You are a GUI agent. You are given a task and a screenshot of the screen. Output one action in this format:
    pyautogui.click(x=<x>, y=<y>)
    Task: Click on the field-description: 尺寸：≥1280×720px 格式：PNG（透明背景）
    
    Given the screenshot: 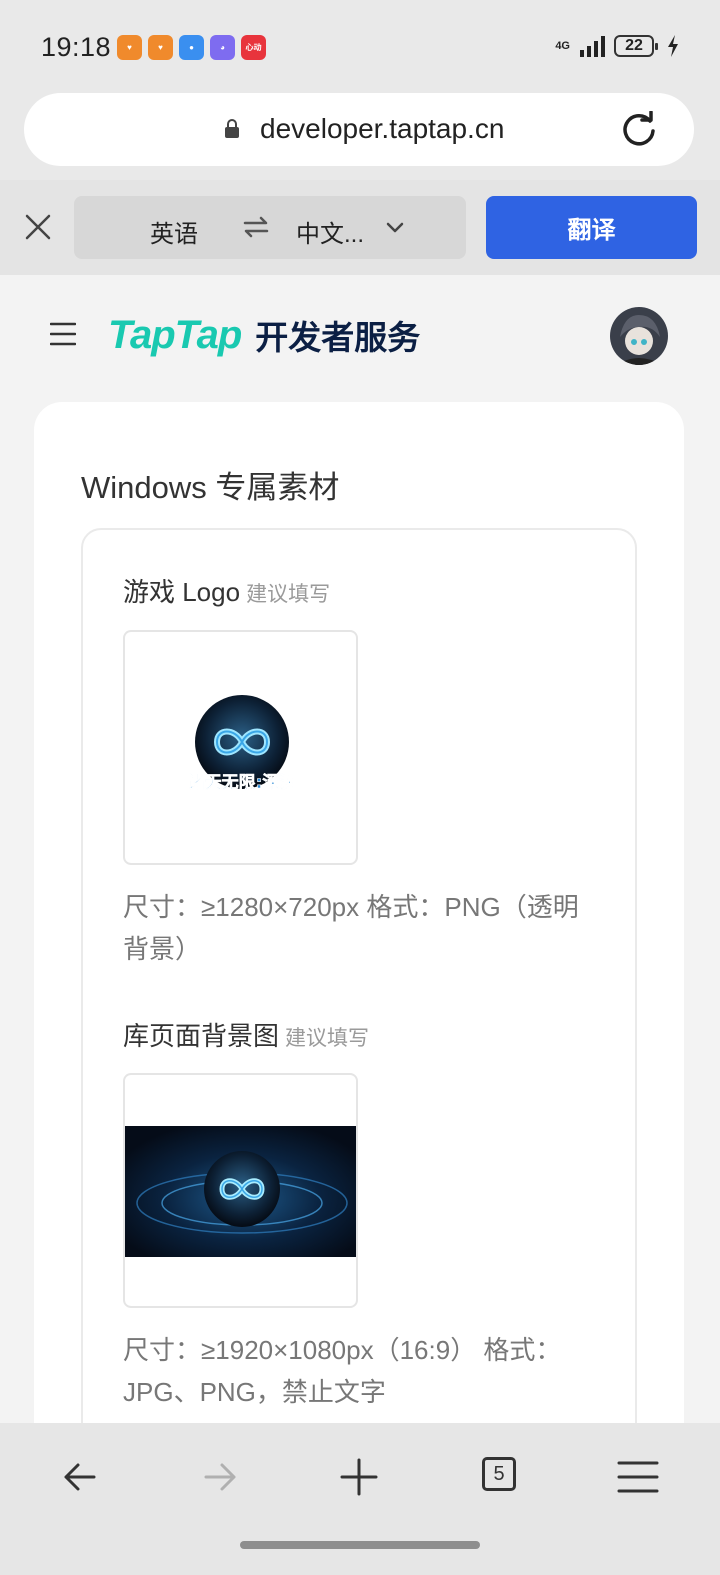 What is the action you would take?
    pyautogui.click(x=351, y=928)
    